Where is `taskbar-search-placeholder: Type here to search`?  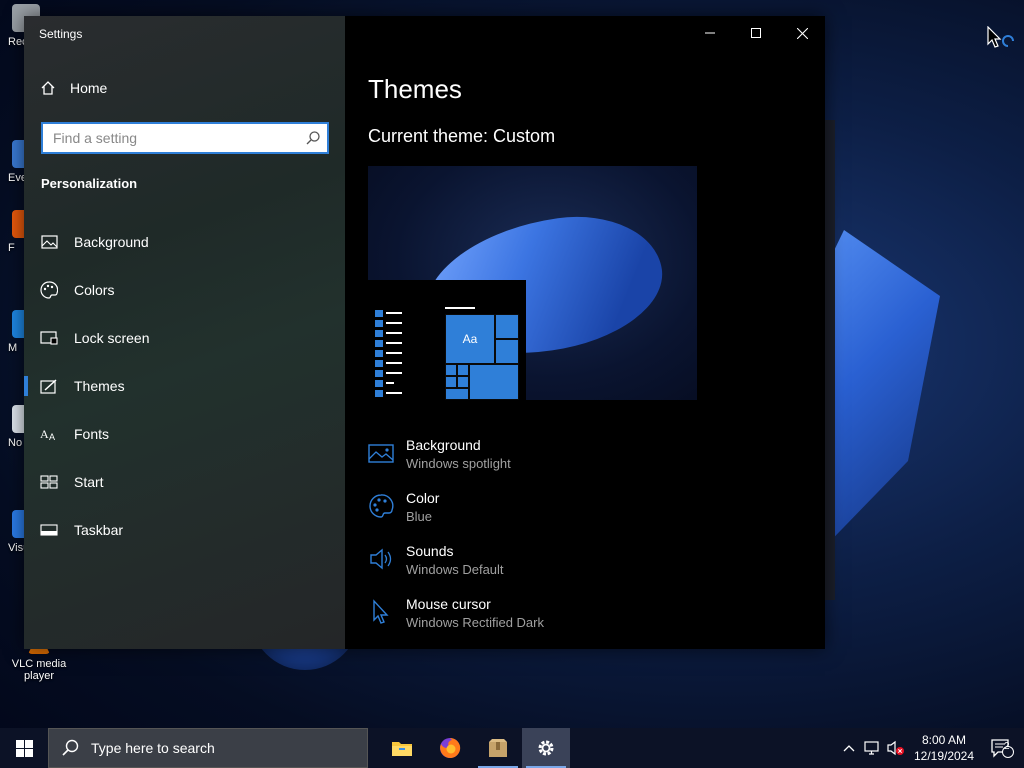 taskbar-search-placeholder: Type here to search is located at coordinates (153, 748).